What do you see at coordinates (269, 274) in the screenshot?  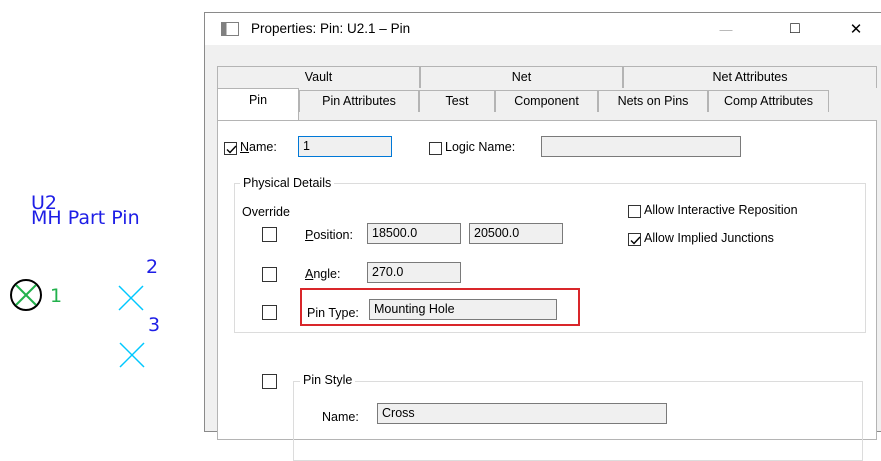 I see `angle-override-checkbox` at bounding box center [269, 274].